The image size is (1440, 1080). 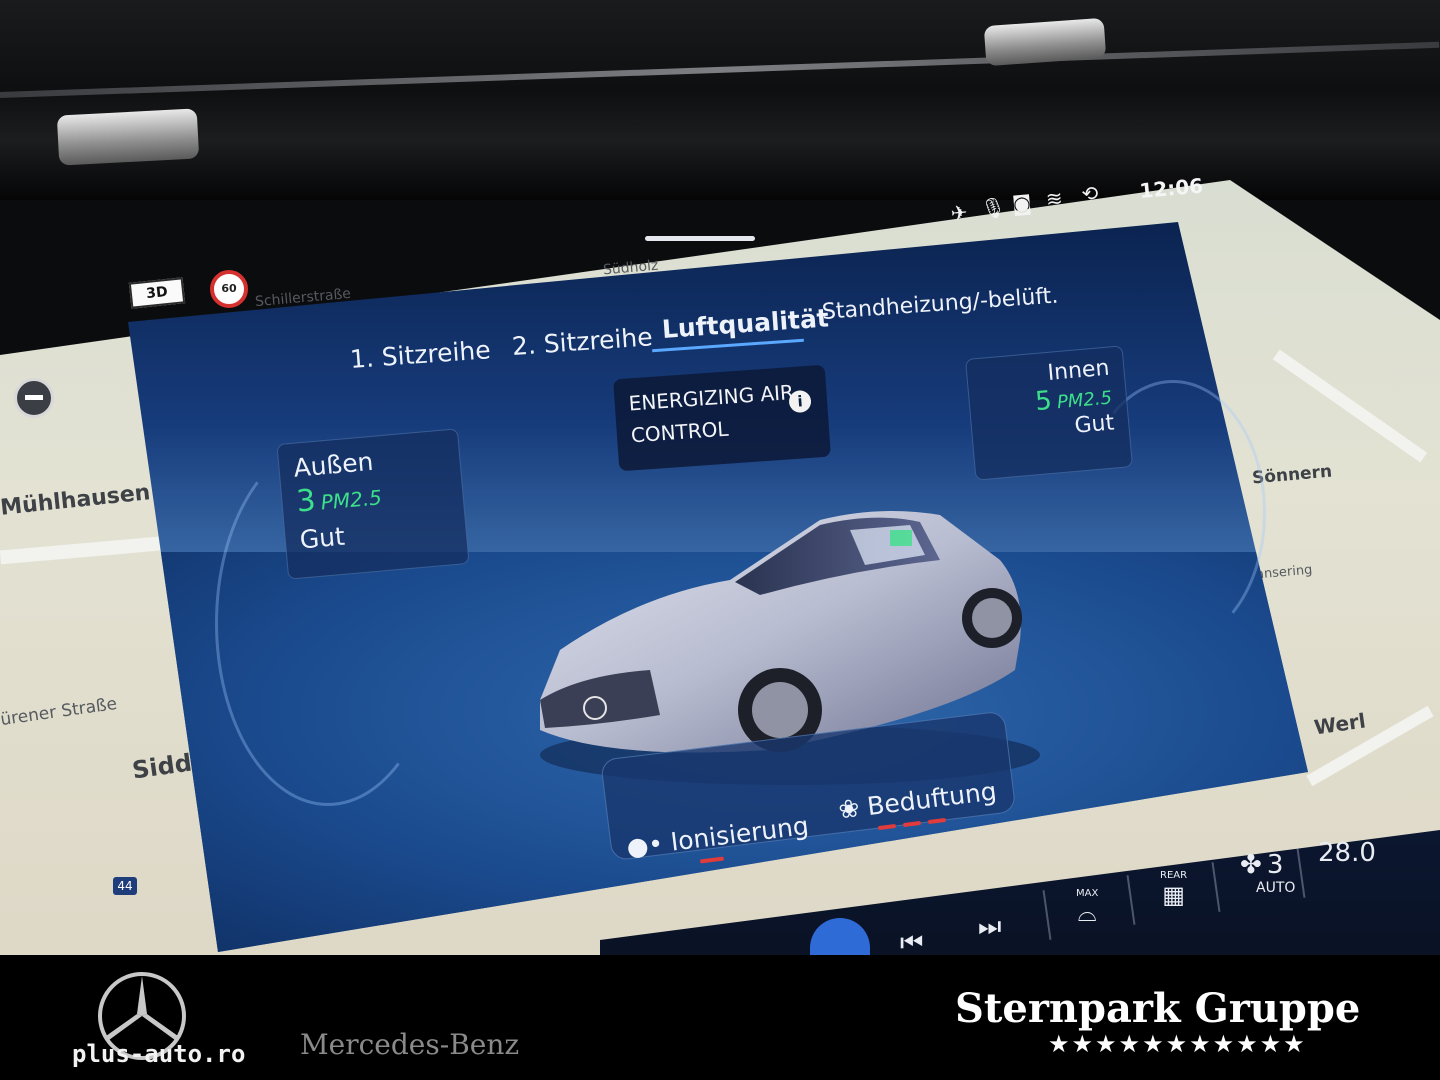 I want to click on outside-pm-value: 3, so click(x=306, y=501).